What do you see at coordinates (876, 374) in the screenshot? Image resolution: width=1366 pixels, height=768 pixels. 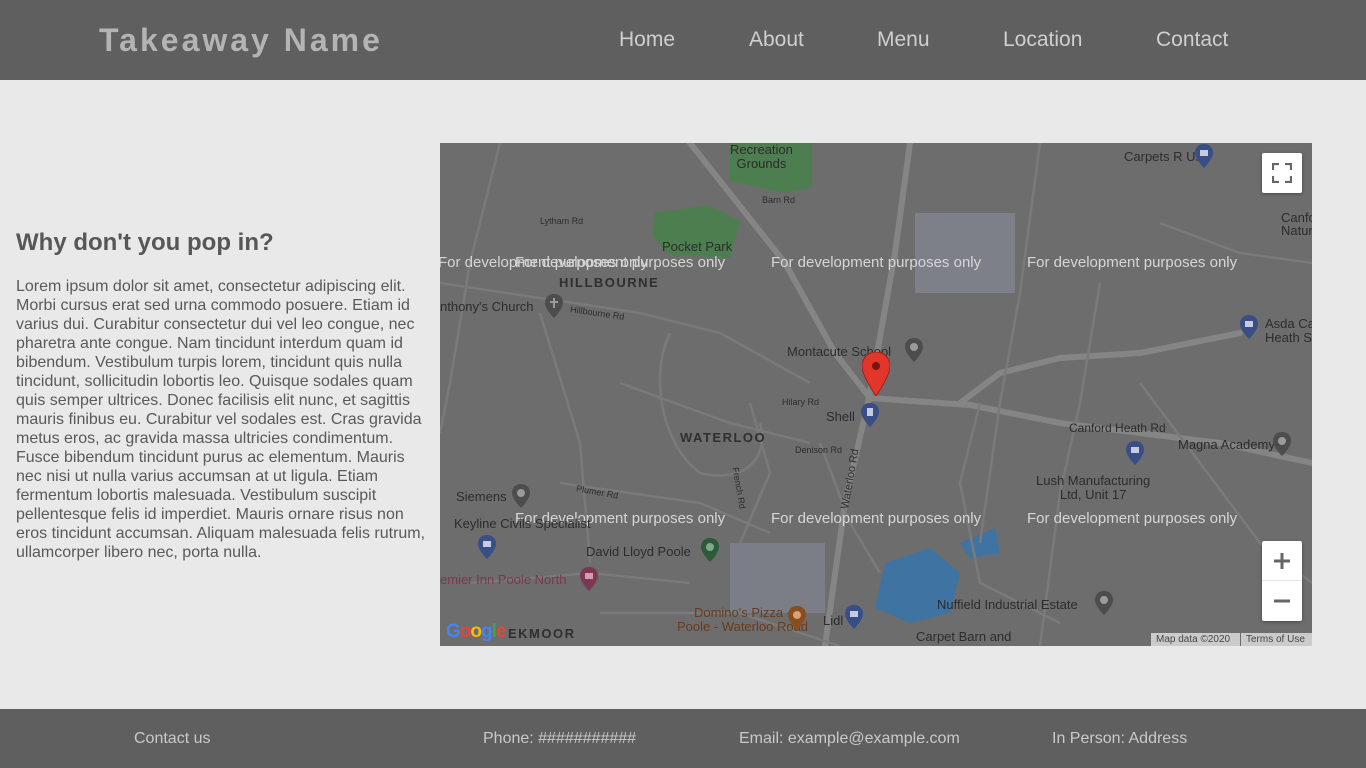 I see `location-marker-icon` at bounding box center [876, 374].